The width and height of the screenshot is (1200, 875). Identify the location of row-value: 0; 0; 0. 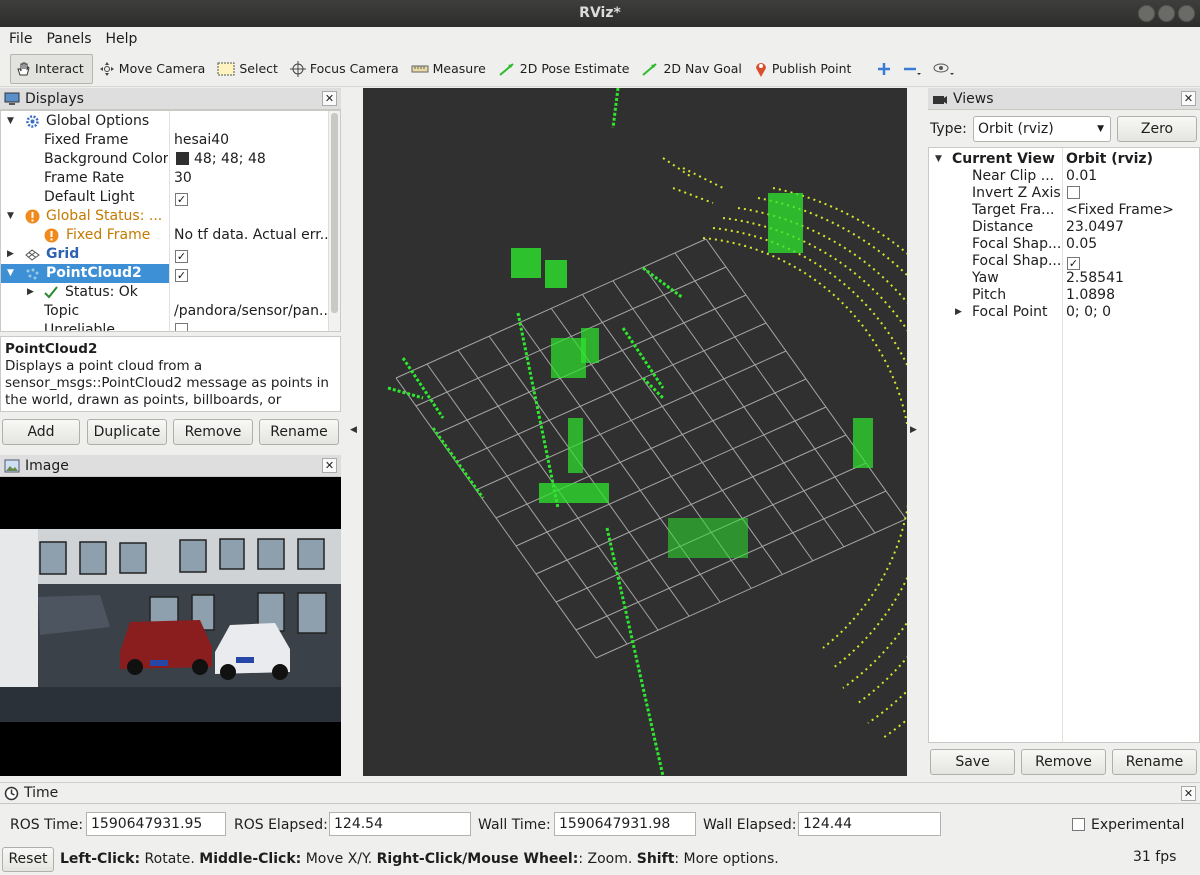
(1088, 312).